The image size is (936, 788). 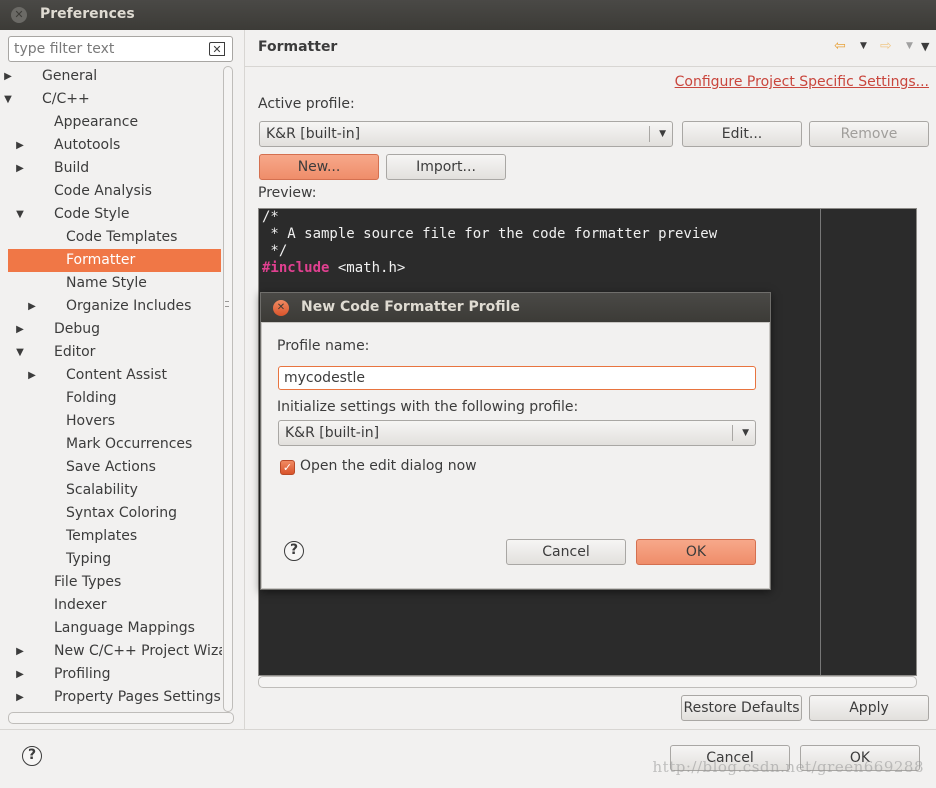 I want to click on tree-item: Language Mappings, so click(x=114, y=628).